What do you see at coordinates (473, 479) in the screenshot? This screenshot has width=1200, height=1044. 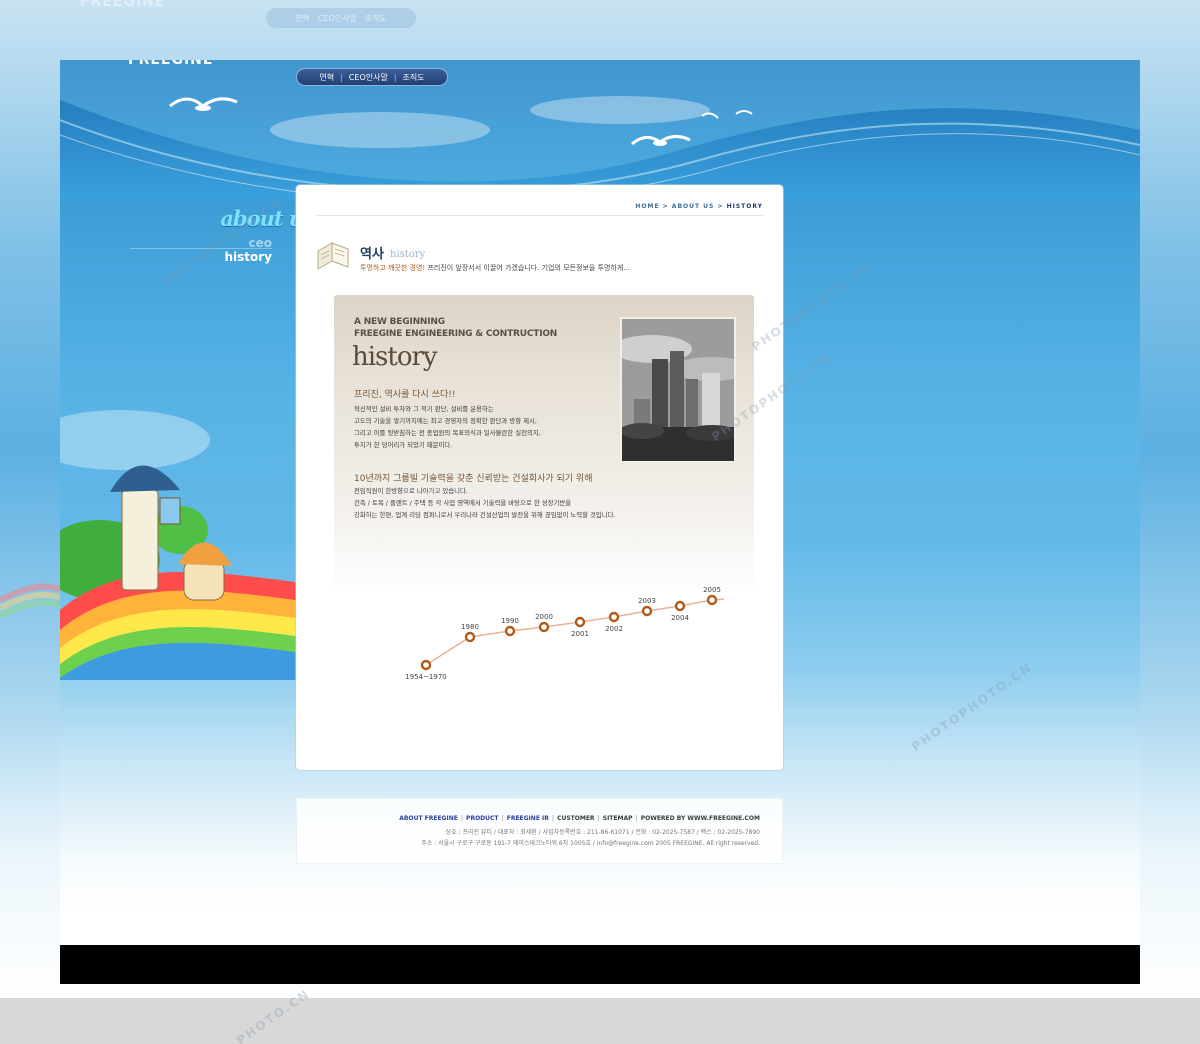 I see `panel-subheading-2: 10년까지 그룹빌 기술력을 갖춘 신뢰받는 건설회사가 되기 위해` at bounding box center [473, 479].